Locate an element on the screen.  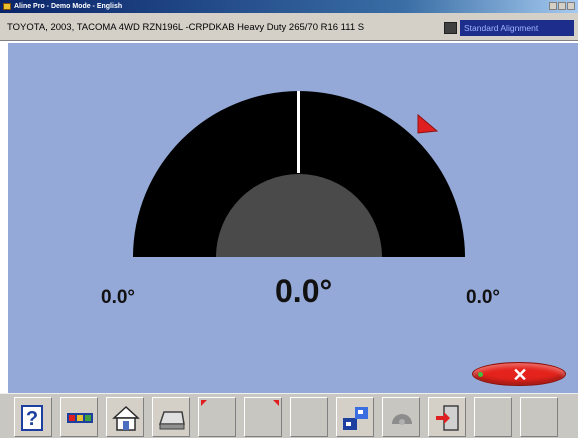
adjust-icon is located at coordinates (355, 418).